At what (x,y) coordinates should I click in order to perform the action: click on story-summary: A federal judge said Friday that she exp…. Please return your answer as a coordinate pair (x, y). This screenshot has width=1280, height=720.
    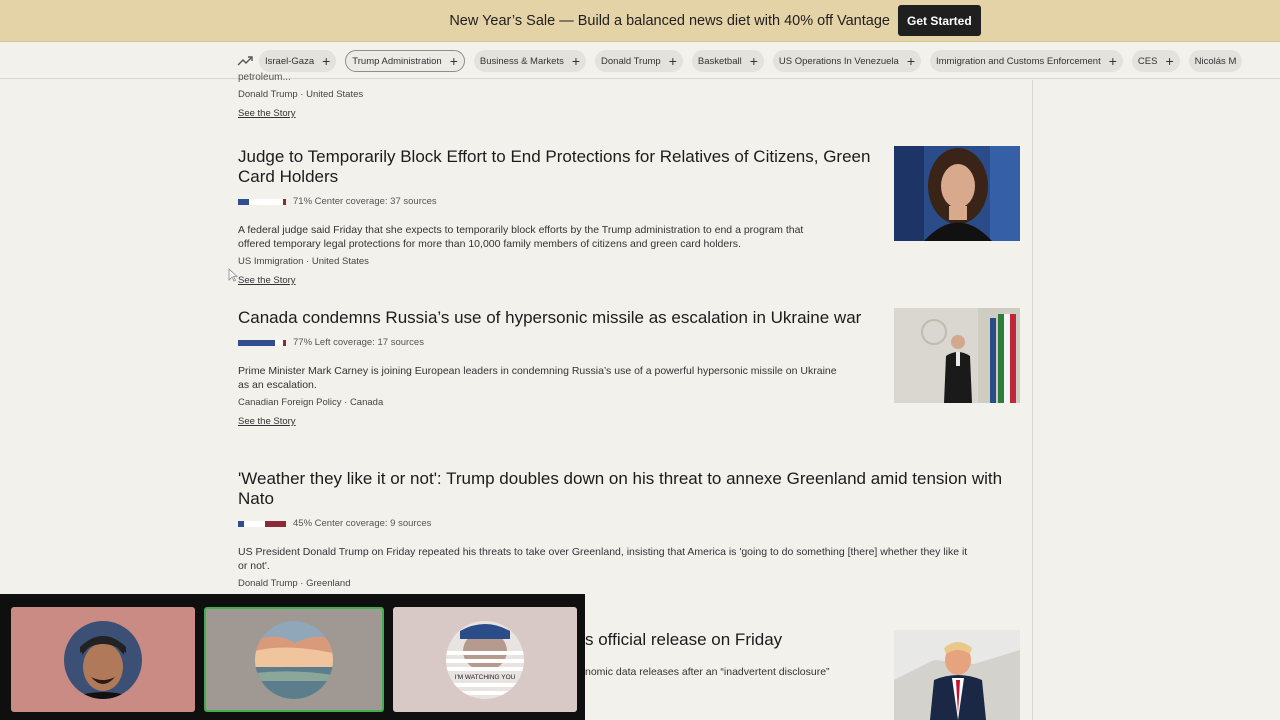
    Looking at the image, I should click on (521, 237).